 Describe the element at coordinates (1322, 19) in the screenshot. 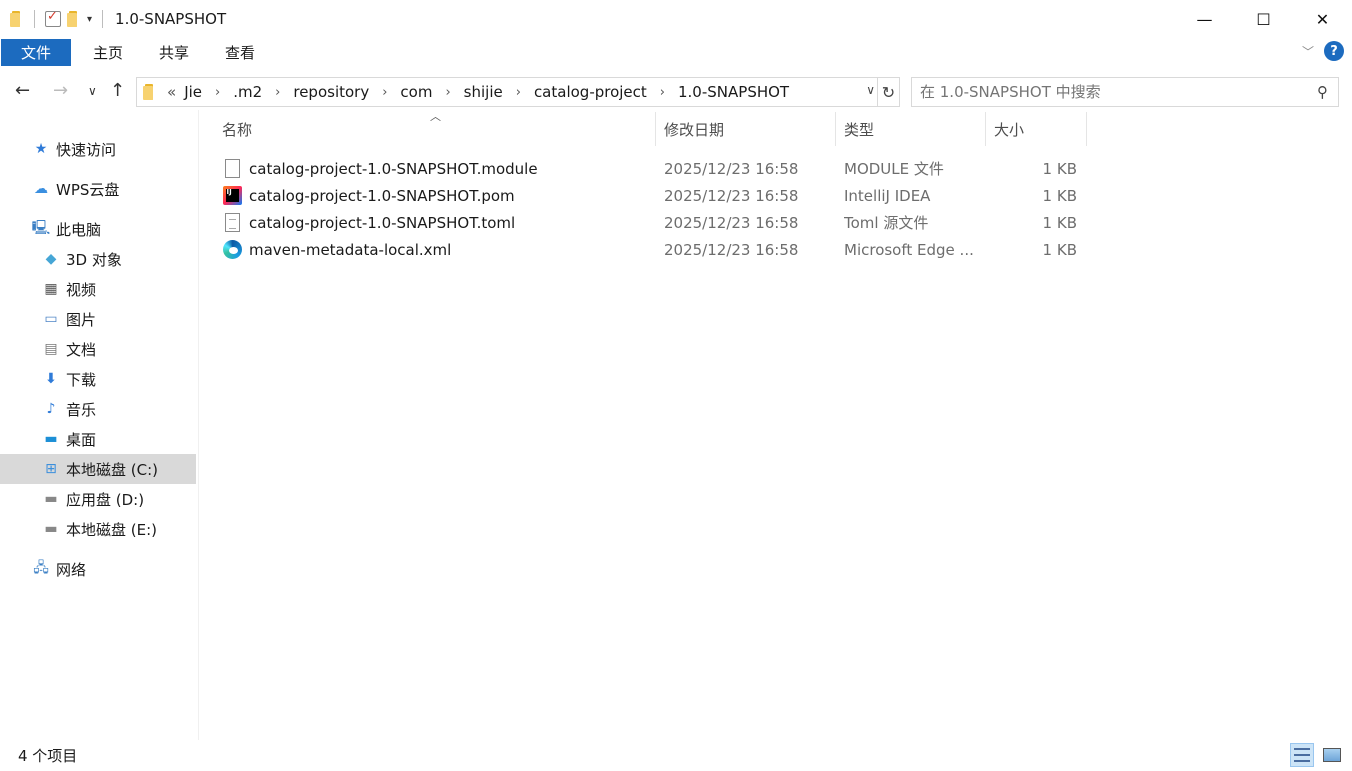

I see `close-button: ✕` at that location.